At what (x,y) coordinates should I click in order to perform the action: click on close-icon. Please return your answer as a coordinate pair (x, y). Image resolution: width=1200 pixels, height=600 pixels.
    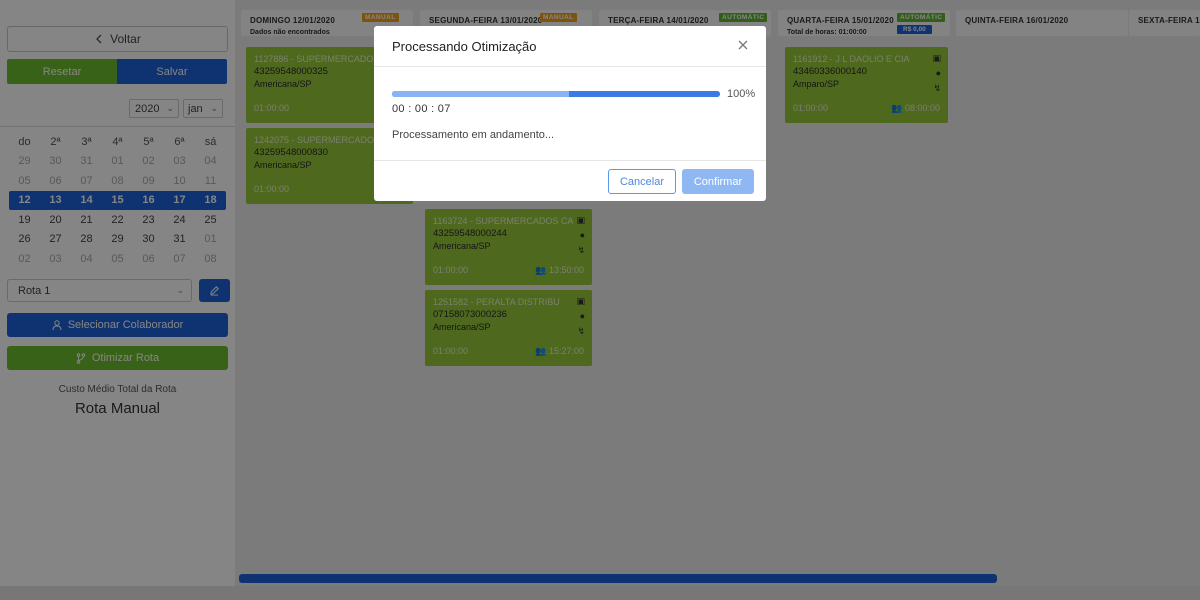
    Looking at the image, I should click on (743, 45).